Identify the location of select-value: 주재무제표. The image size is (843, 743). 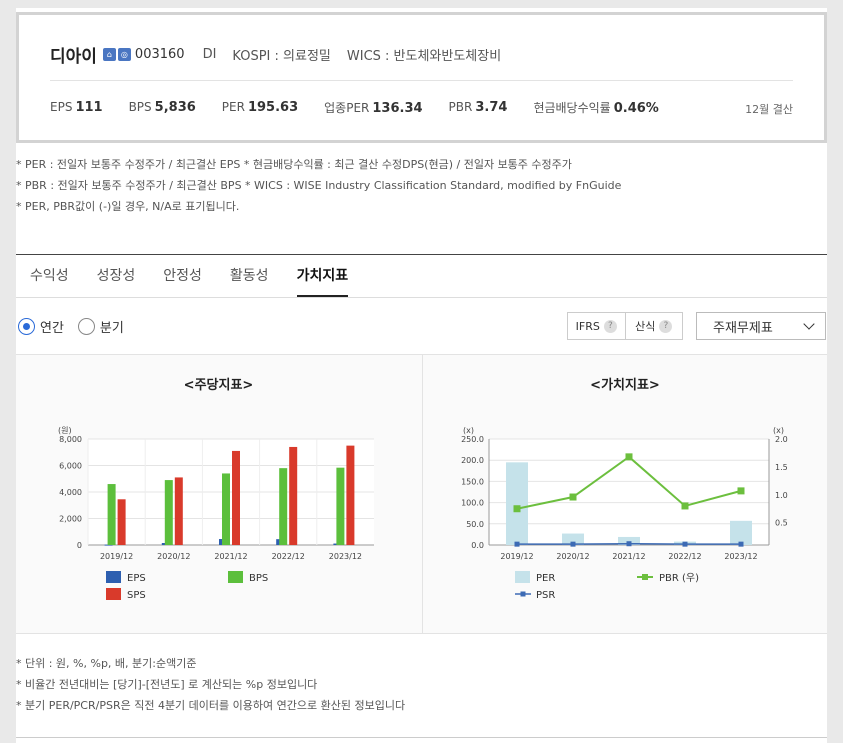
(743, 328).